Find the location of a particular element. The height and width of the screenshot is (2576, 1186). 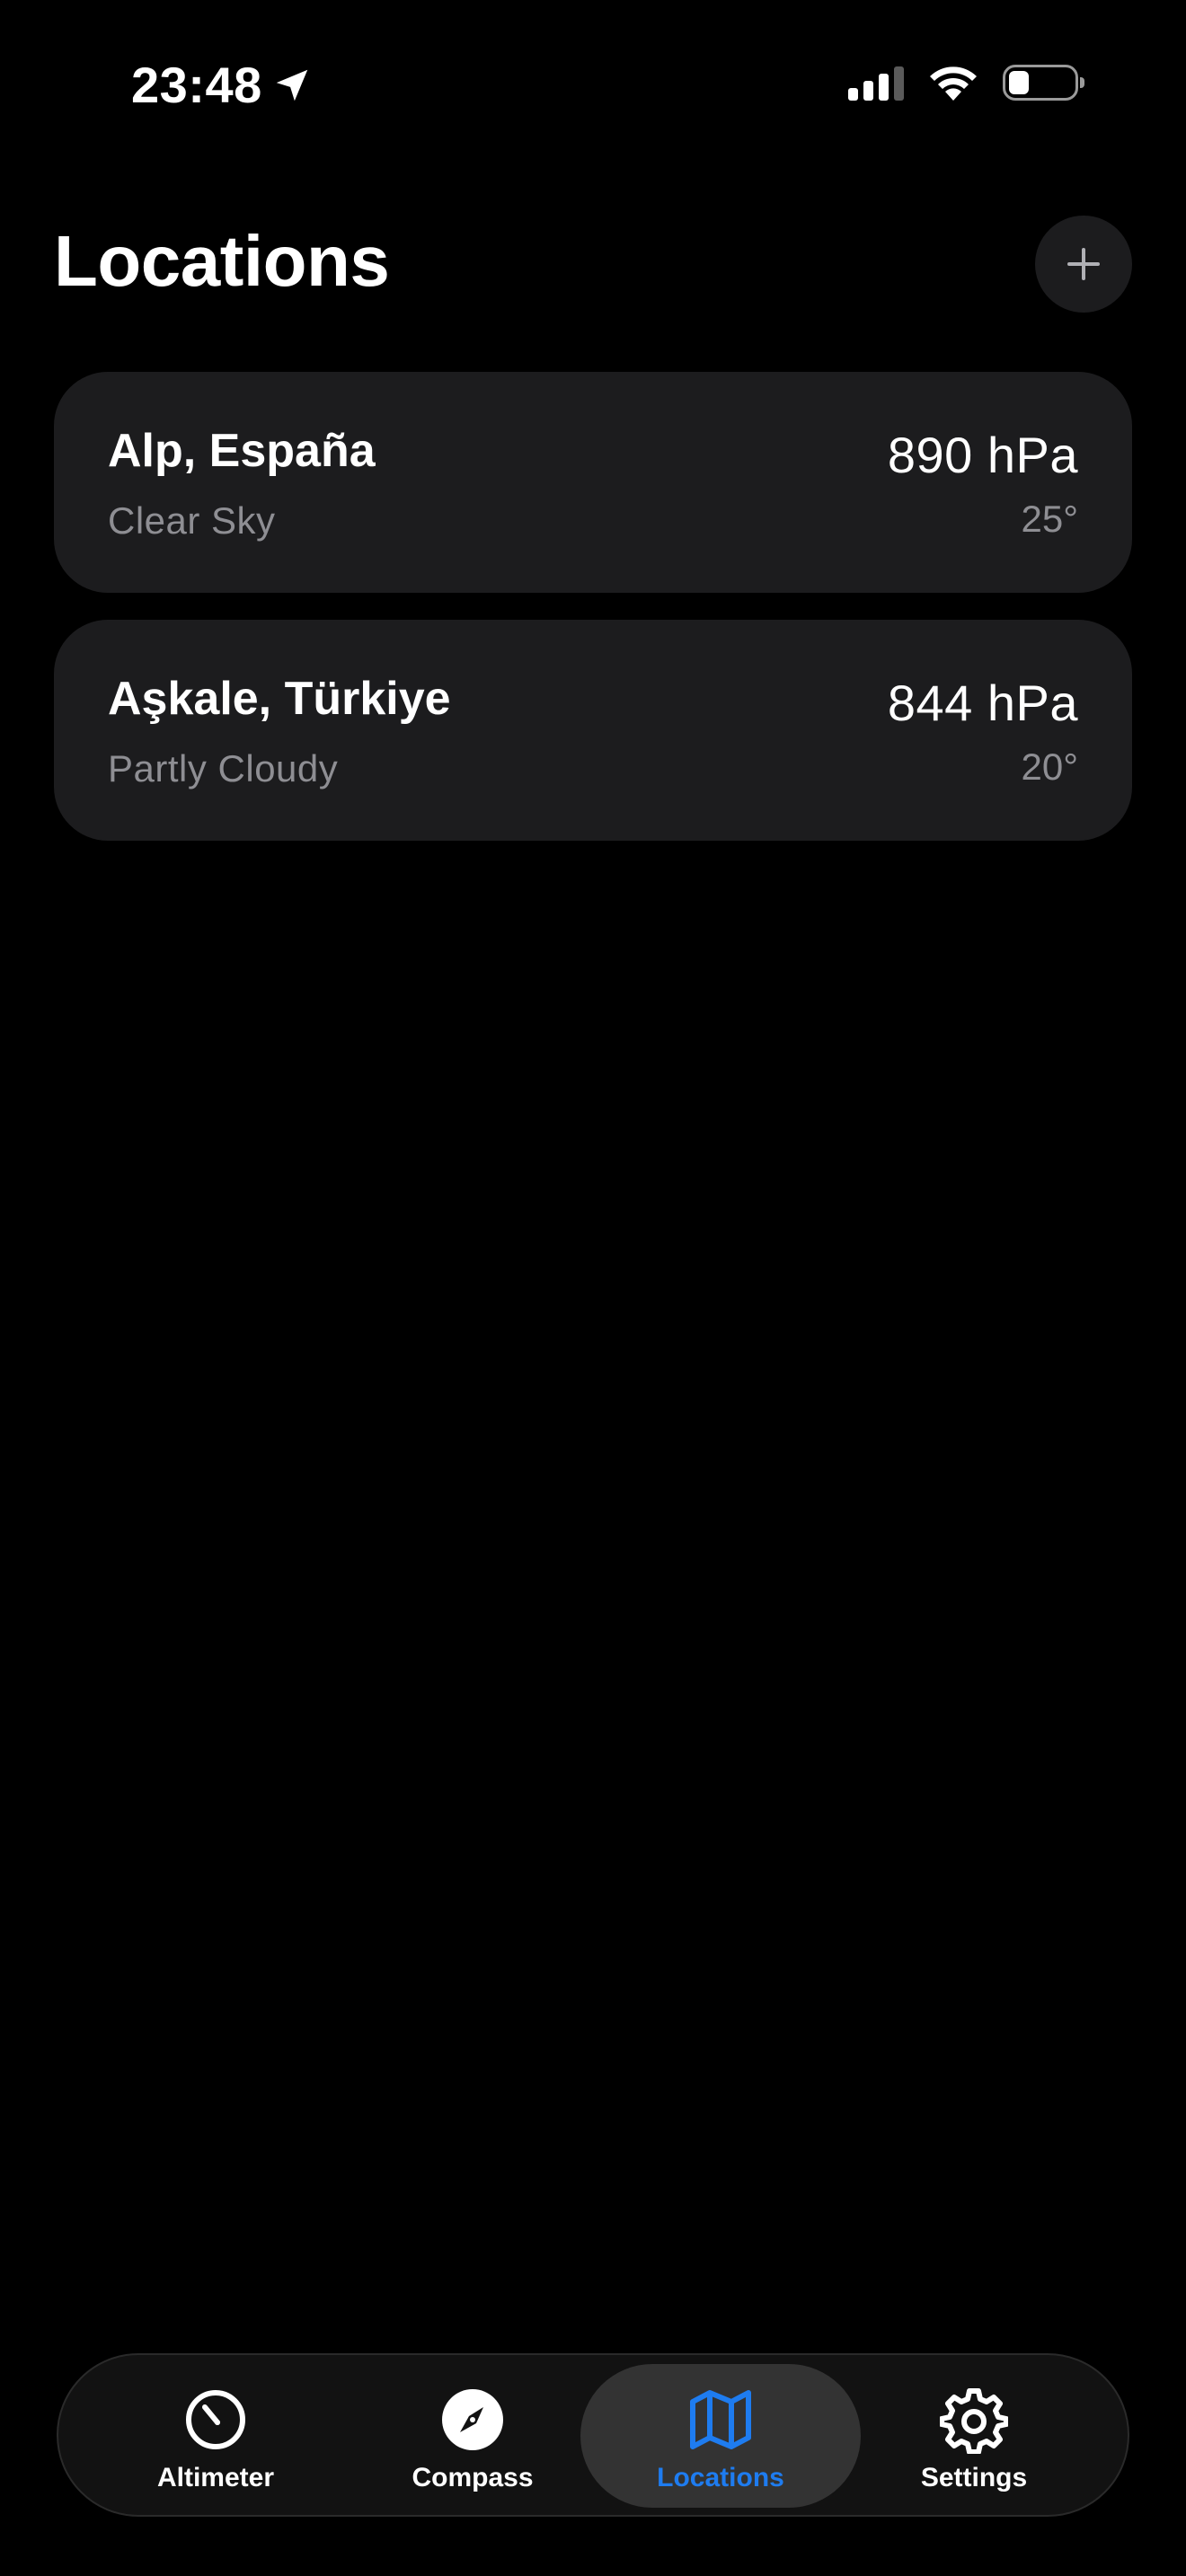

weather-condition: Clear Sky is located at coordinates (192, 520).